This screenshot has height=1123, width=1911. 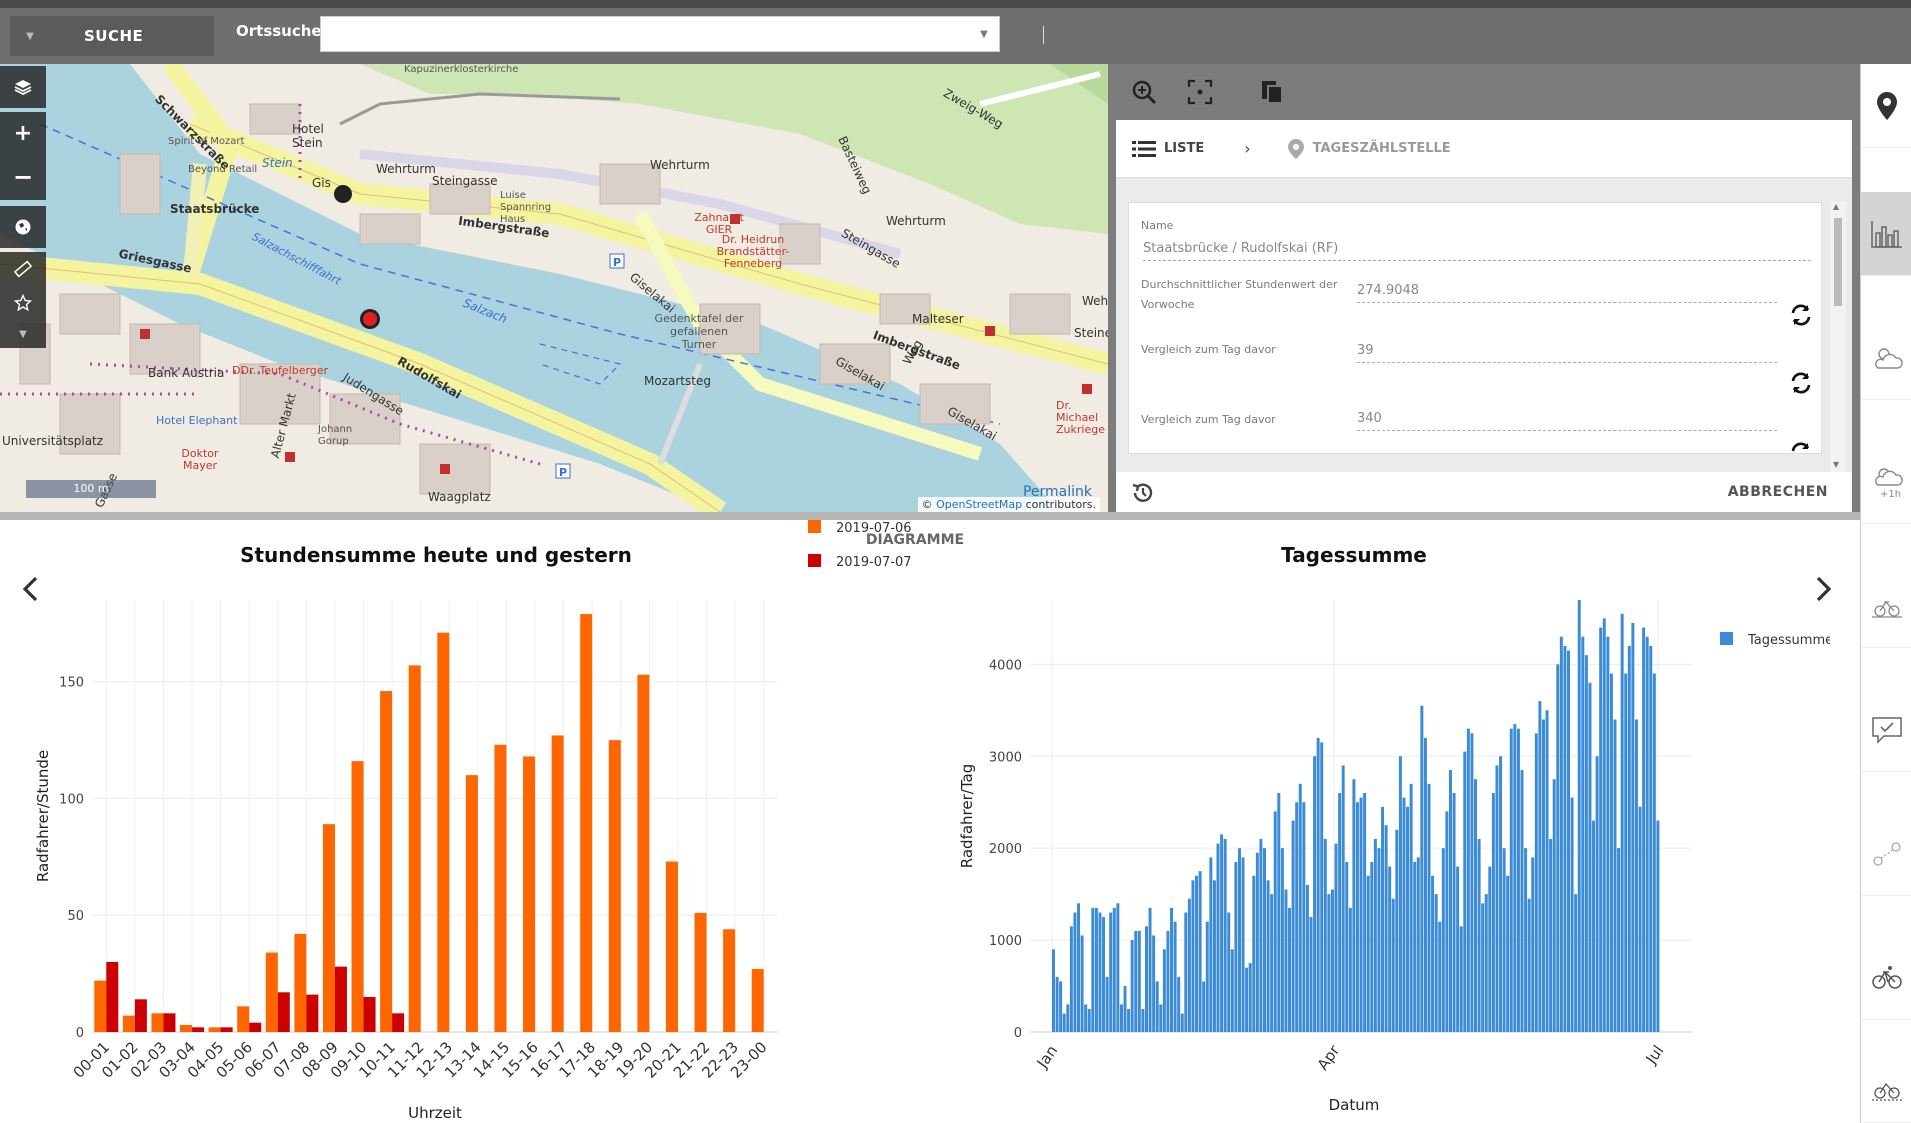 I want to click on map-label-wehrturm-2: Wehrturm, so click(x=680, y=165).